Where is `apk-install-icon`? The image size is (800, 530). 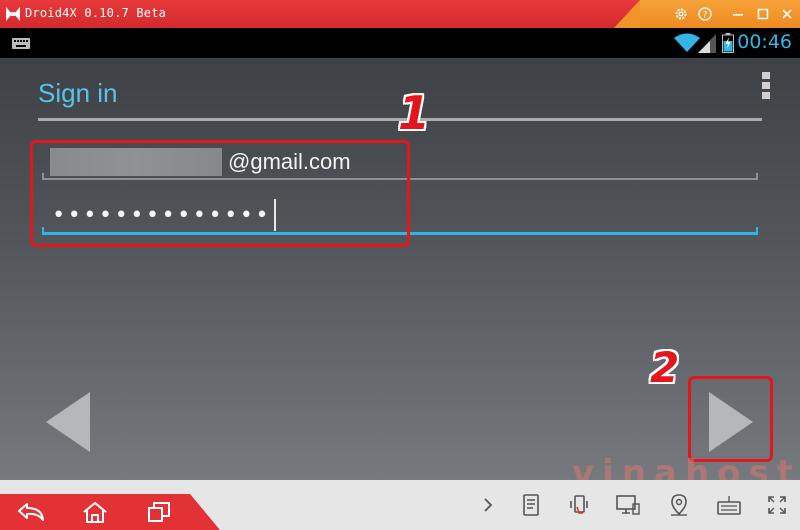
apk-install-icon is located at coordinates (531, 505).